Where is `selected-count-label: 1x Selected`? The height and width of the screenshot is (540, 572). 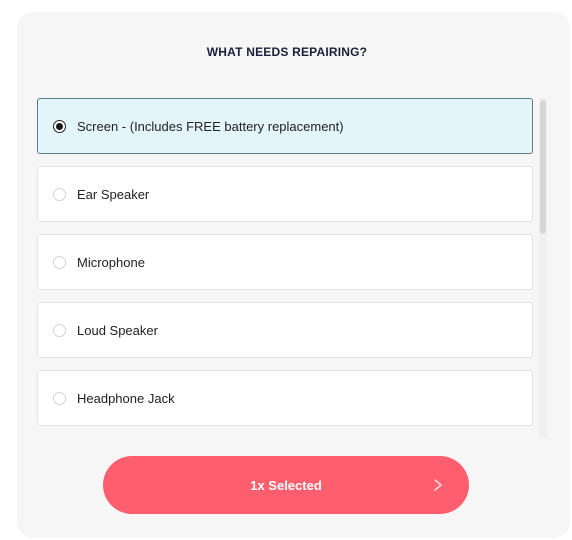
selected-count-label: 1x Selected is located at coordinates (286, 485).